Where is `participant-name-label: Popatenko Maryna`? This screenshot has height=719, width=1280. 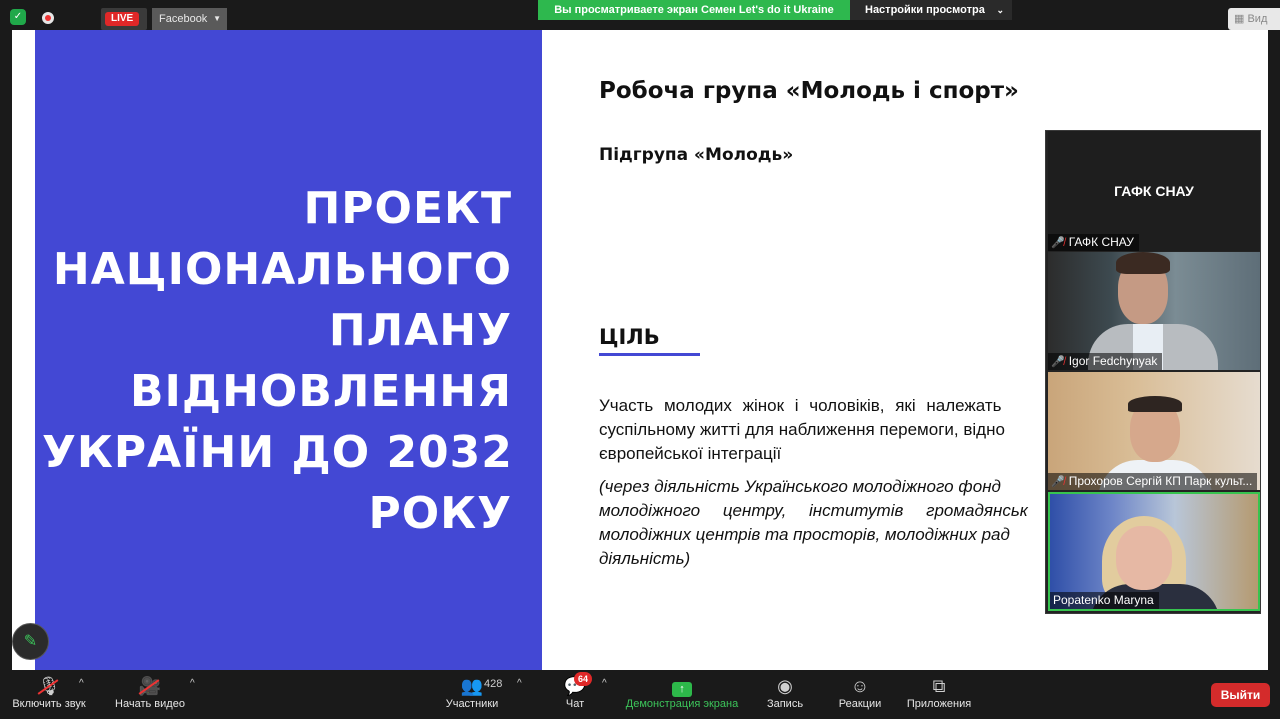
participant-name-label: Popatenko Maryna is located at coordinates (1104, 600).